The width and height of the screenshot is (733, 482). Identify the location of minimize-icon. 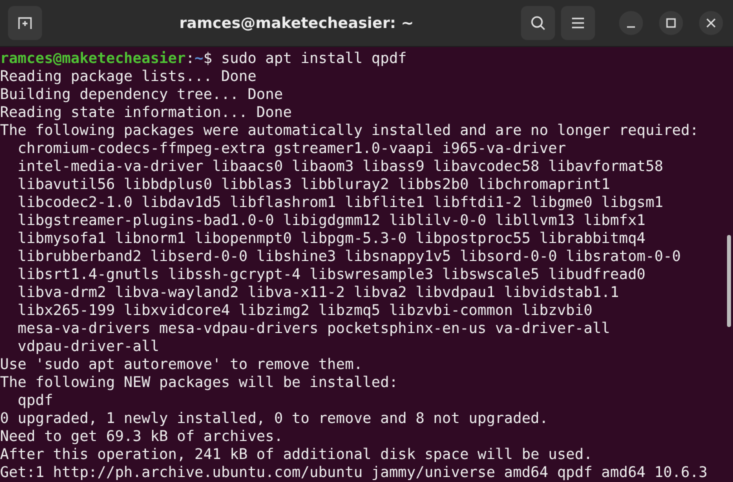
(631, 27).